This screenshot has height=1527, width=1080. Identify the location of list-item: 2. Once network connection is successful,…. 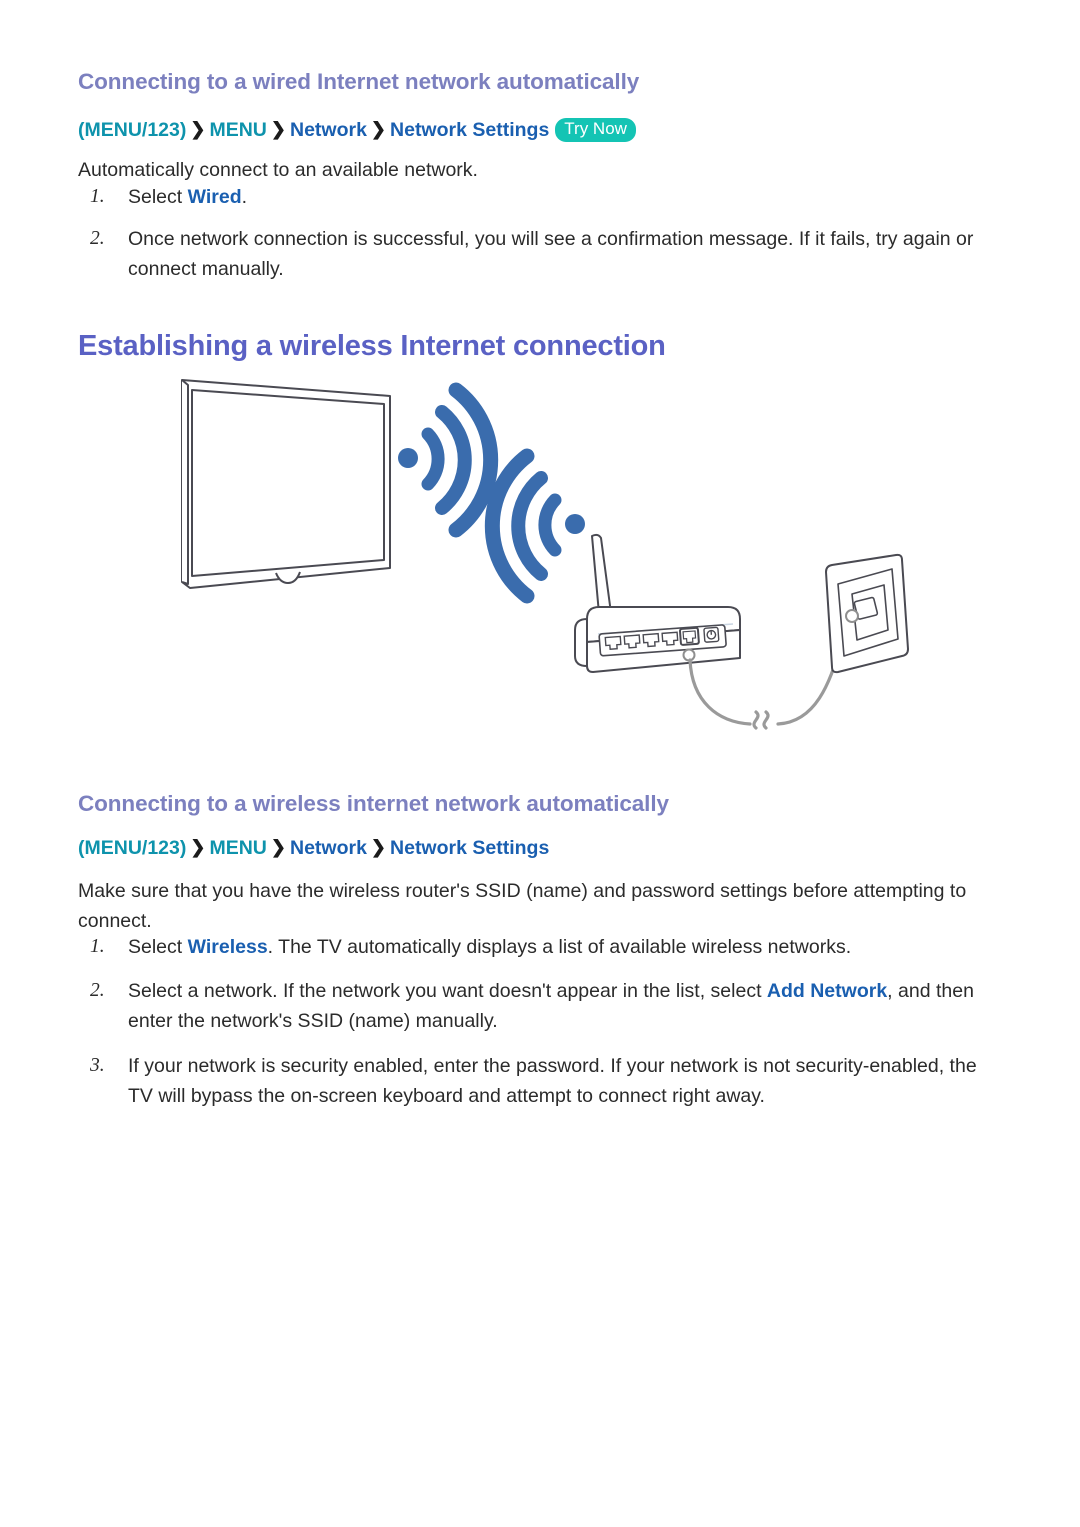
(540, 254).